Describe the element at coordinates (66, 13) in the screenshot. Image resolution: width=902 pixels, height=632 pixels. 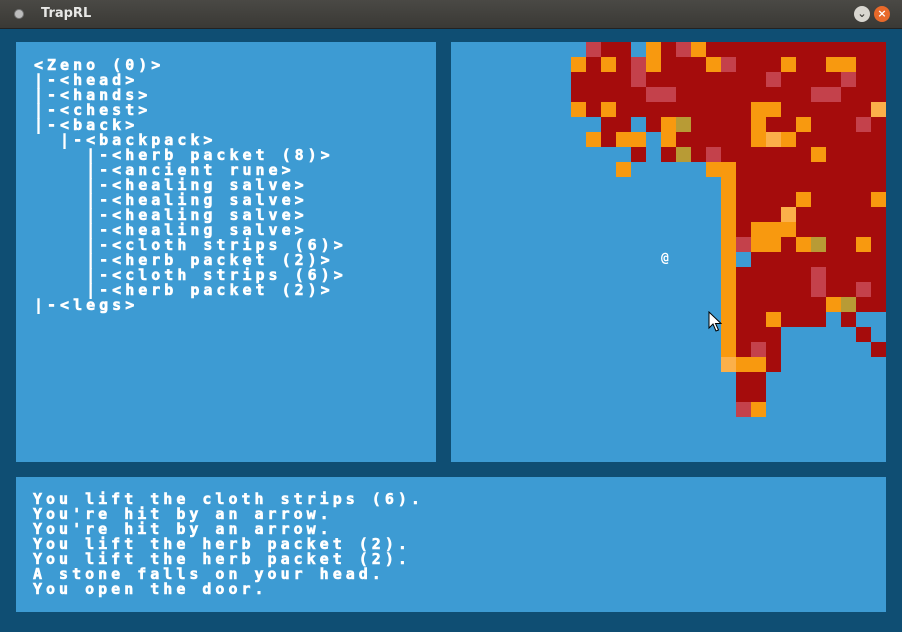
I see `window-title: TrapRL` at that location.